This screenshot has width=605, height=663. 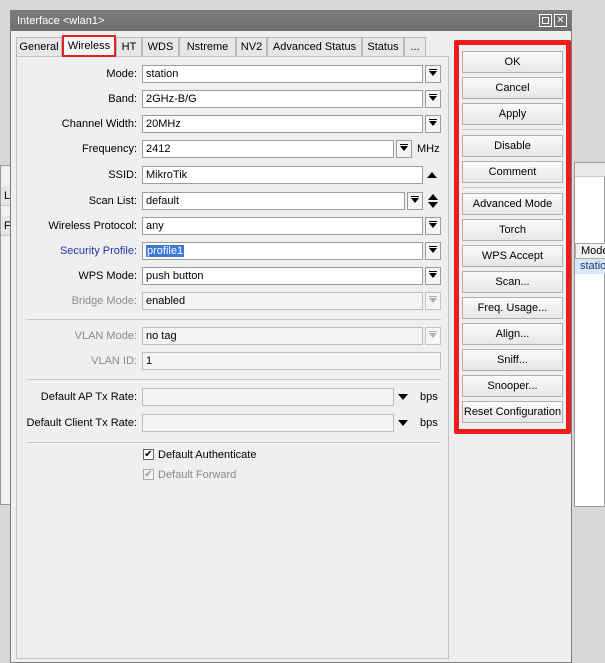 I want to click on channel-width-dropdown-button, so click(x=433, y=124).